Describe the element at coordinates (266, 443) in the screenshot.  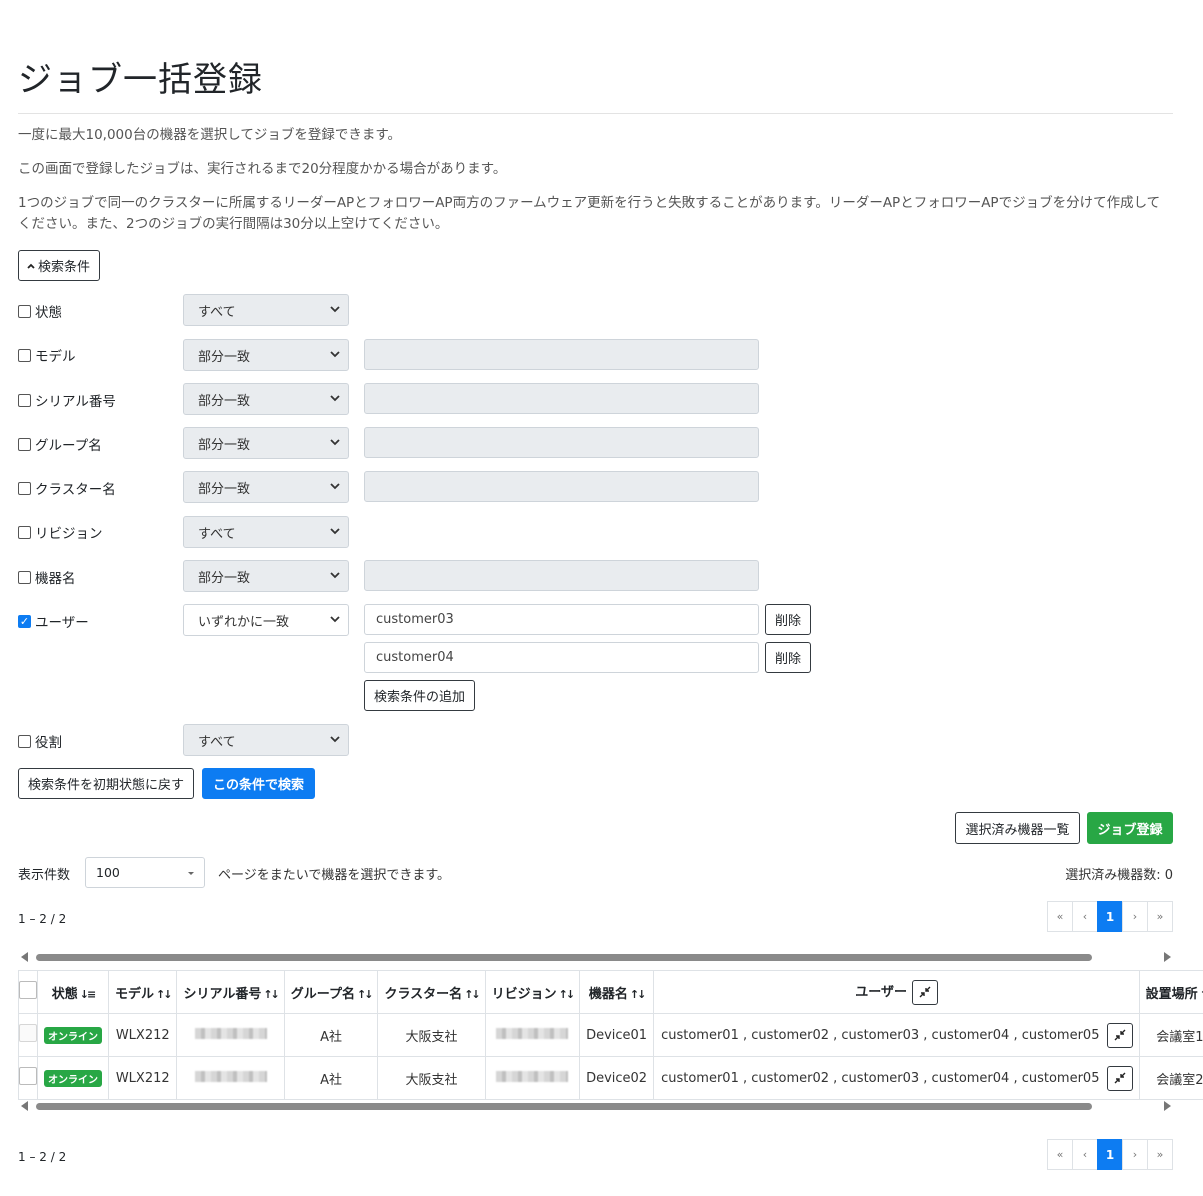
I see `condition-group-select: 部分一致` at that location.